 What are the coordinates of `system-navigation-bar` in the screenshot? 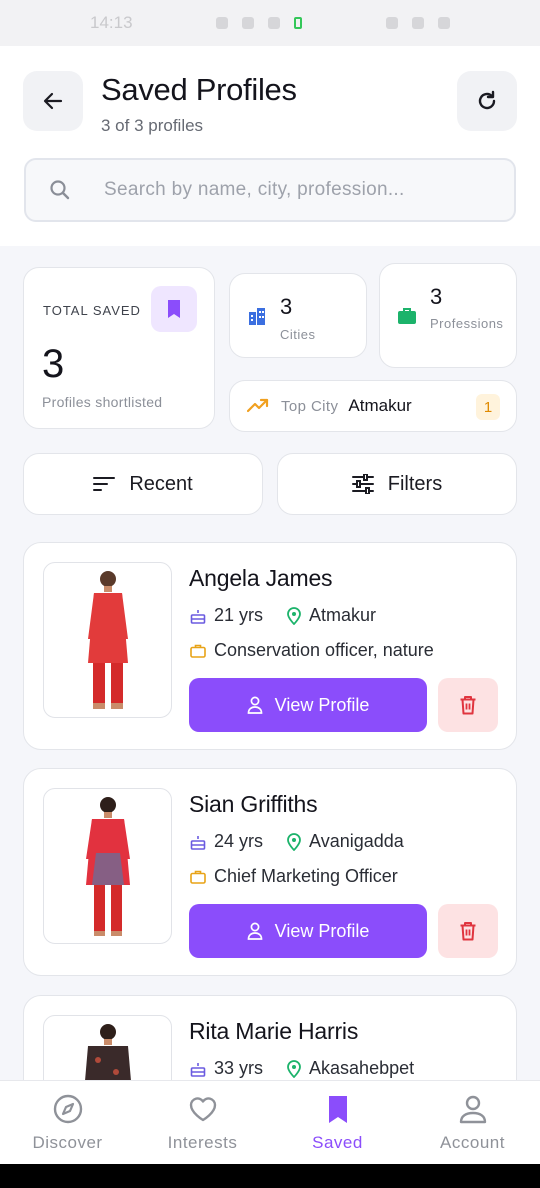 It's located at (270, 1176).